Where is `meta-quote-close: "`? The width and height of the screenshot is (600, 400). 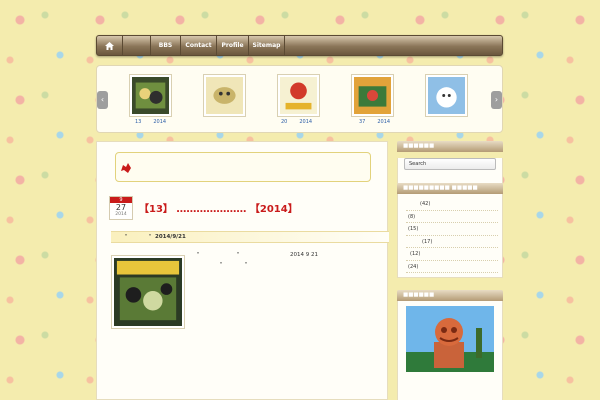
meta-quote-close: " is located at coordinates (150, 237).